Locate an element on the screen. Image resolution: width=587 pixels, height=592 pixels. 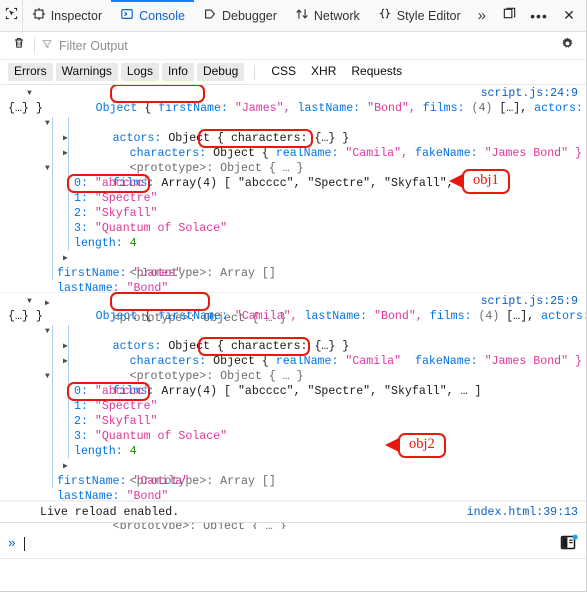
films-item-value: "Spectre" is located at coordinates (126, 198).